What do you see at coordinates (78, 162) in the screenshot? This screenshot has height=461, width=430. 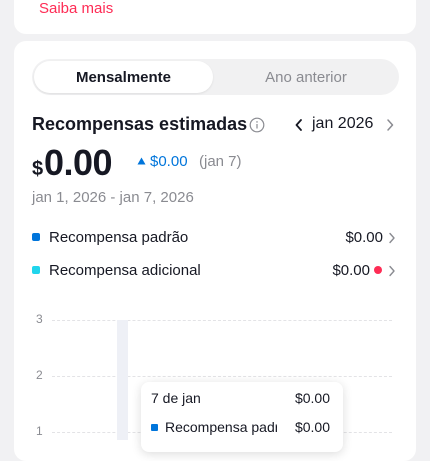 I see `amount-value: 0.00` at bounding box center [78, 162].